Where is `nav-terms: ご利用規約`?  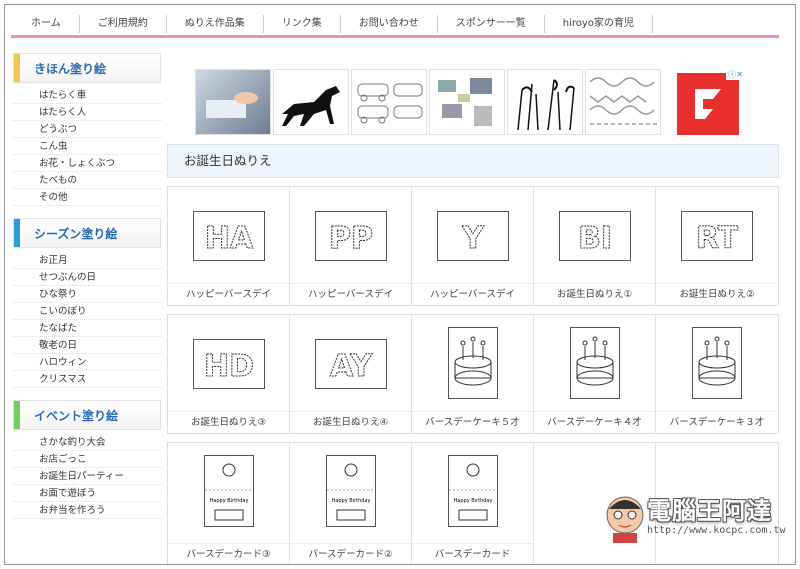
nav-terms: ご利用規約 is located at coordinates (123, 23).